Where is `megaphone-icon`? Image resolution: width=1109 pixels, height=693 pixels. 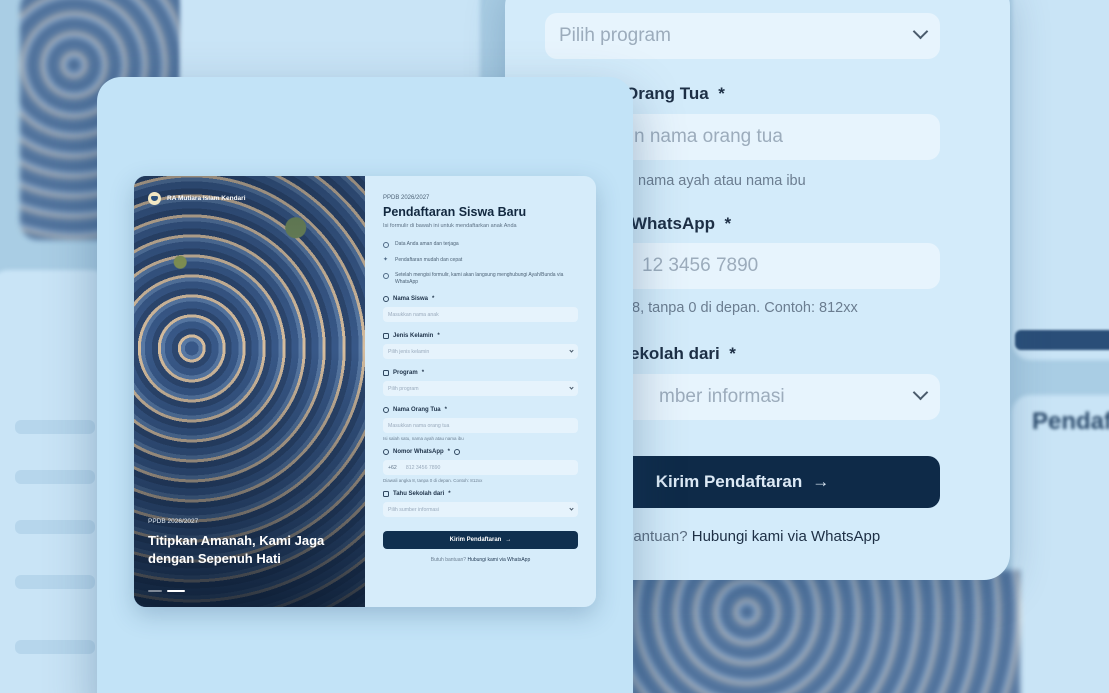
megaphone-icon is located at coordinates (386, 494).